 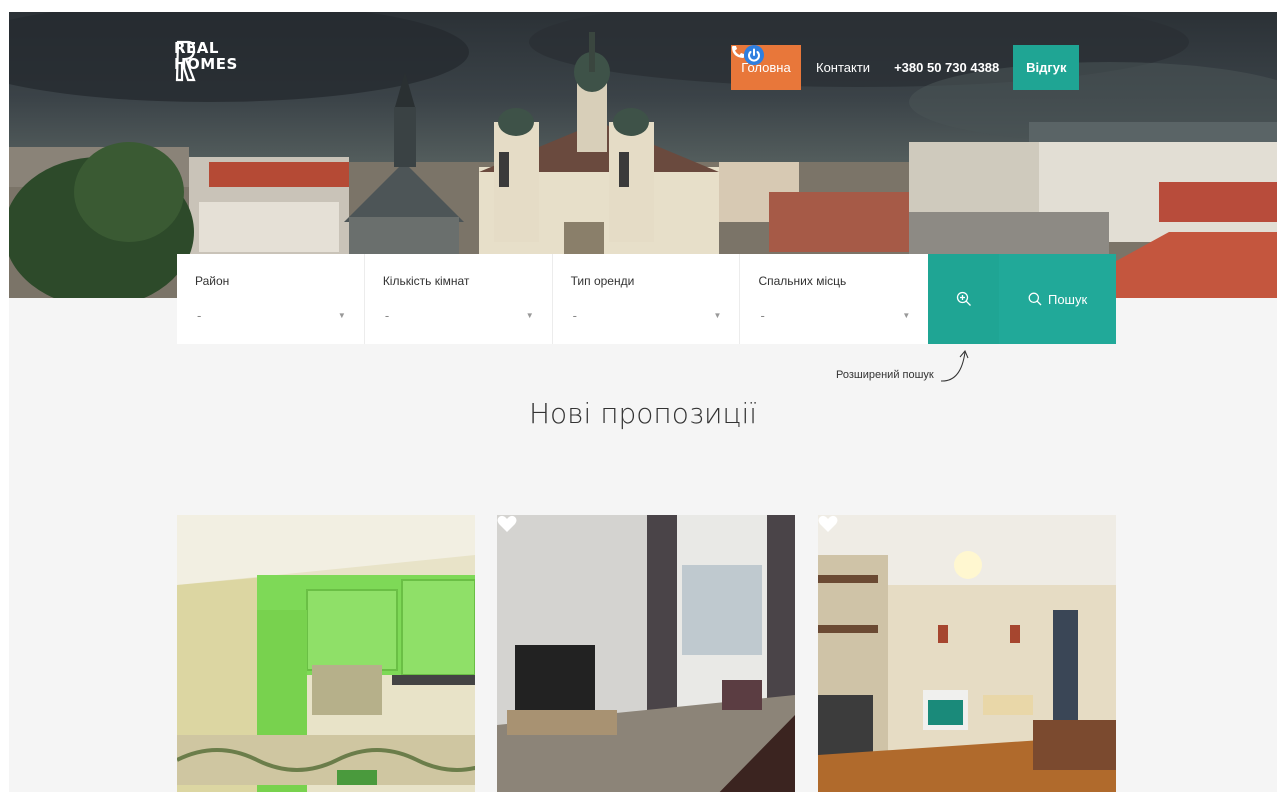 What do you see at coordinates (738, 52) in the screenshot?
I see `phone-icon` at bounding box center [738, 52].